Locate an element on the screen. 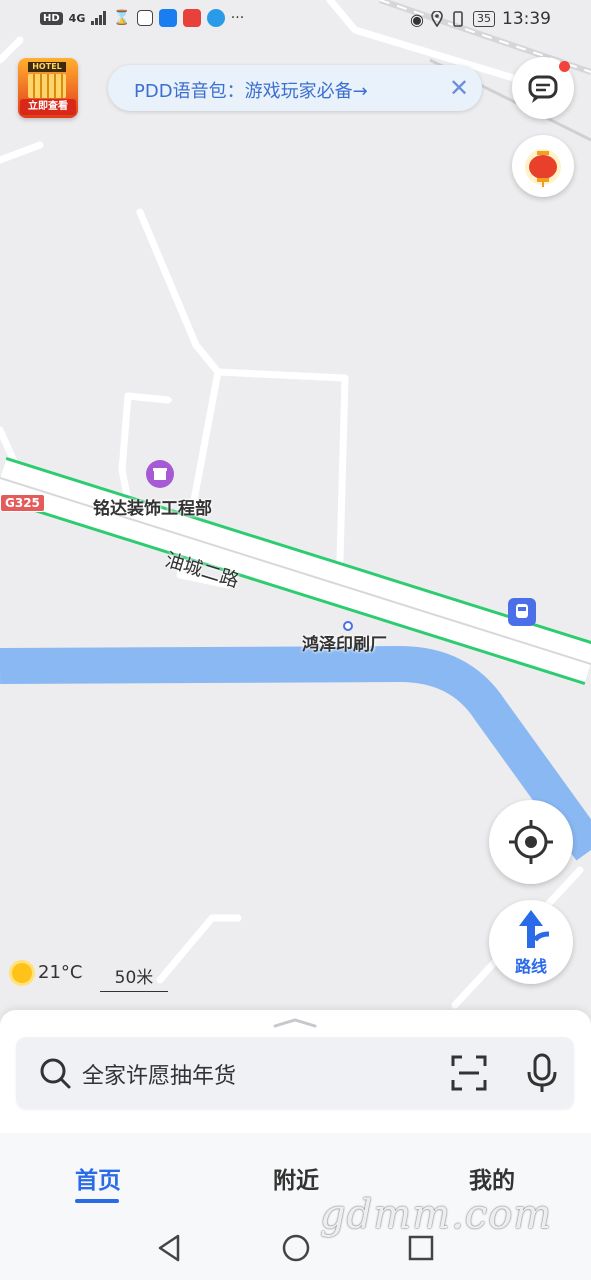  close-icon: ✕ is located at coordinates (459, 88).